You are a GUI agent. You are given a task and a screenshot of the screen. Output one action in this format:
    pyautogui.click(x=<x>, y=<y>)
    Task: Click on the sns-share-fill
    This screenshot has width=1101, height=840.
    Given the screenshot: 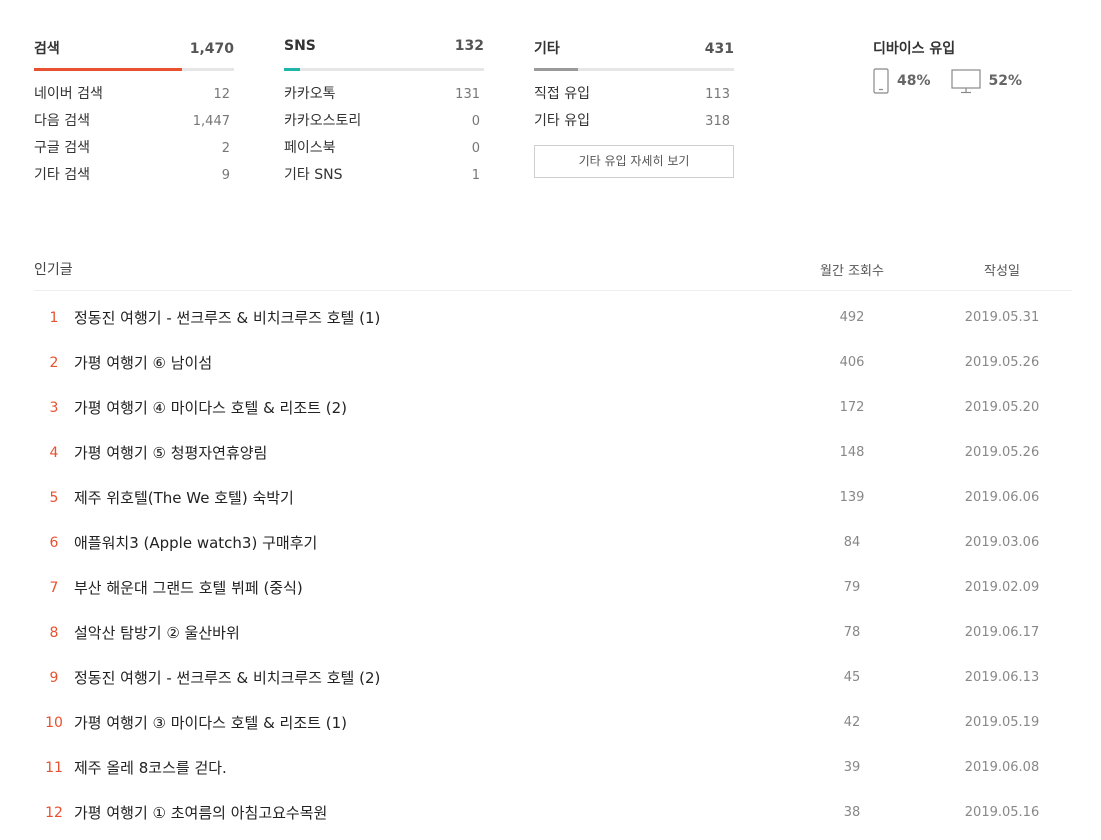 What is the action you would take?
    pyautogui.click(x=292, y=69)
    